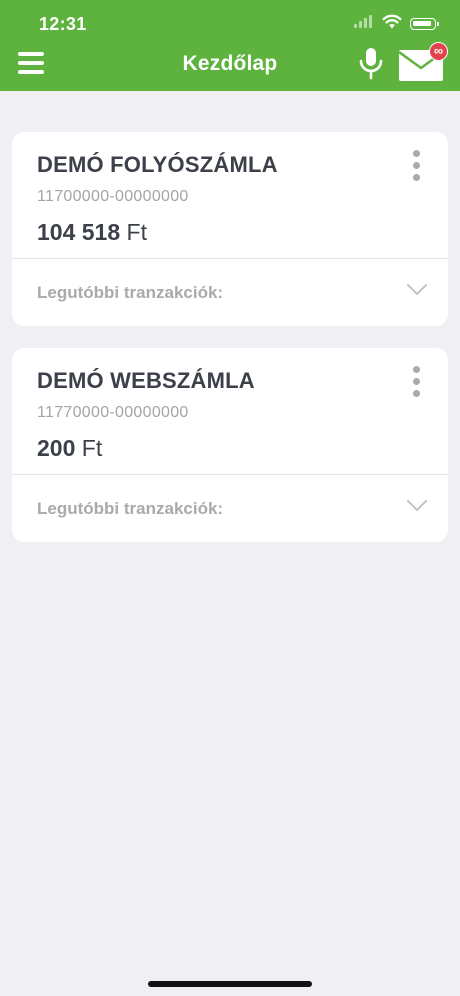 The height and width of the screenshot is (996, 460). Describe the element at coordinates (56, 448) in the screenshot. I see `balance-amount: 200` at that location.